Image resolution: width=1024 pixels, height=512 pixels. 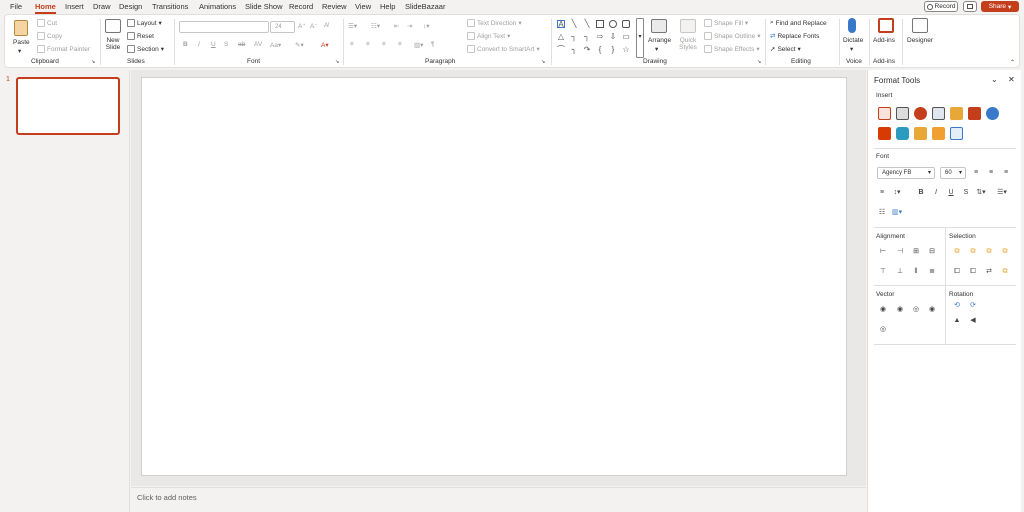 What do you see at coordinates (883, 310) in the screenshot?
I see `merge-union-icon: ◉` at bounding box center [883, 310].